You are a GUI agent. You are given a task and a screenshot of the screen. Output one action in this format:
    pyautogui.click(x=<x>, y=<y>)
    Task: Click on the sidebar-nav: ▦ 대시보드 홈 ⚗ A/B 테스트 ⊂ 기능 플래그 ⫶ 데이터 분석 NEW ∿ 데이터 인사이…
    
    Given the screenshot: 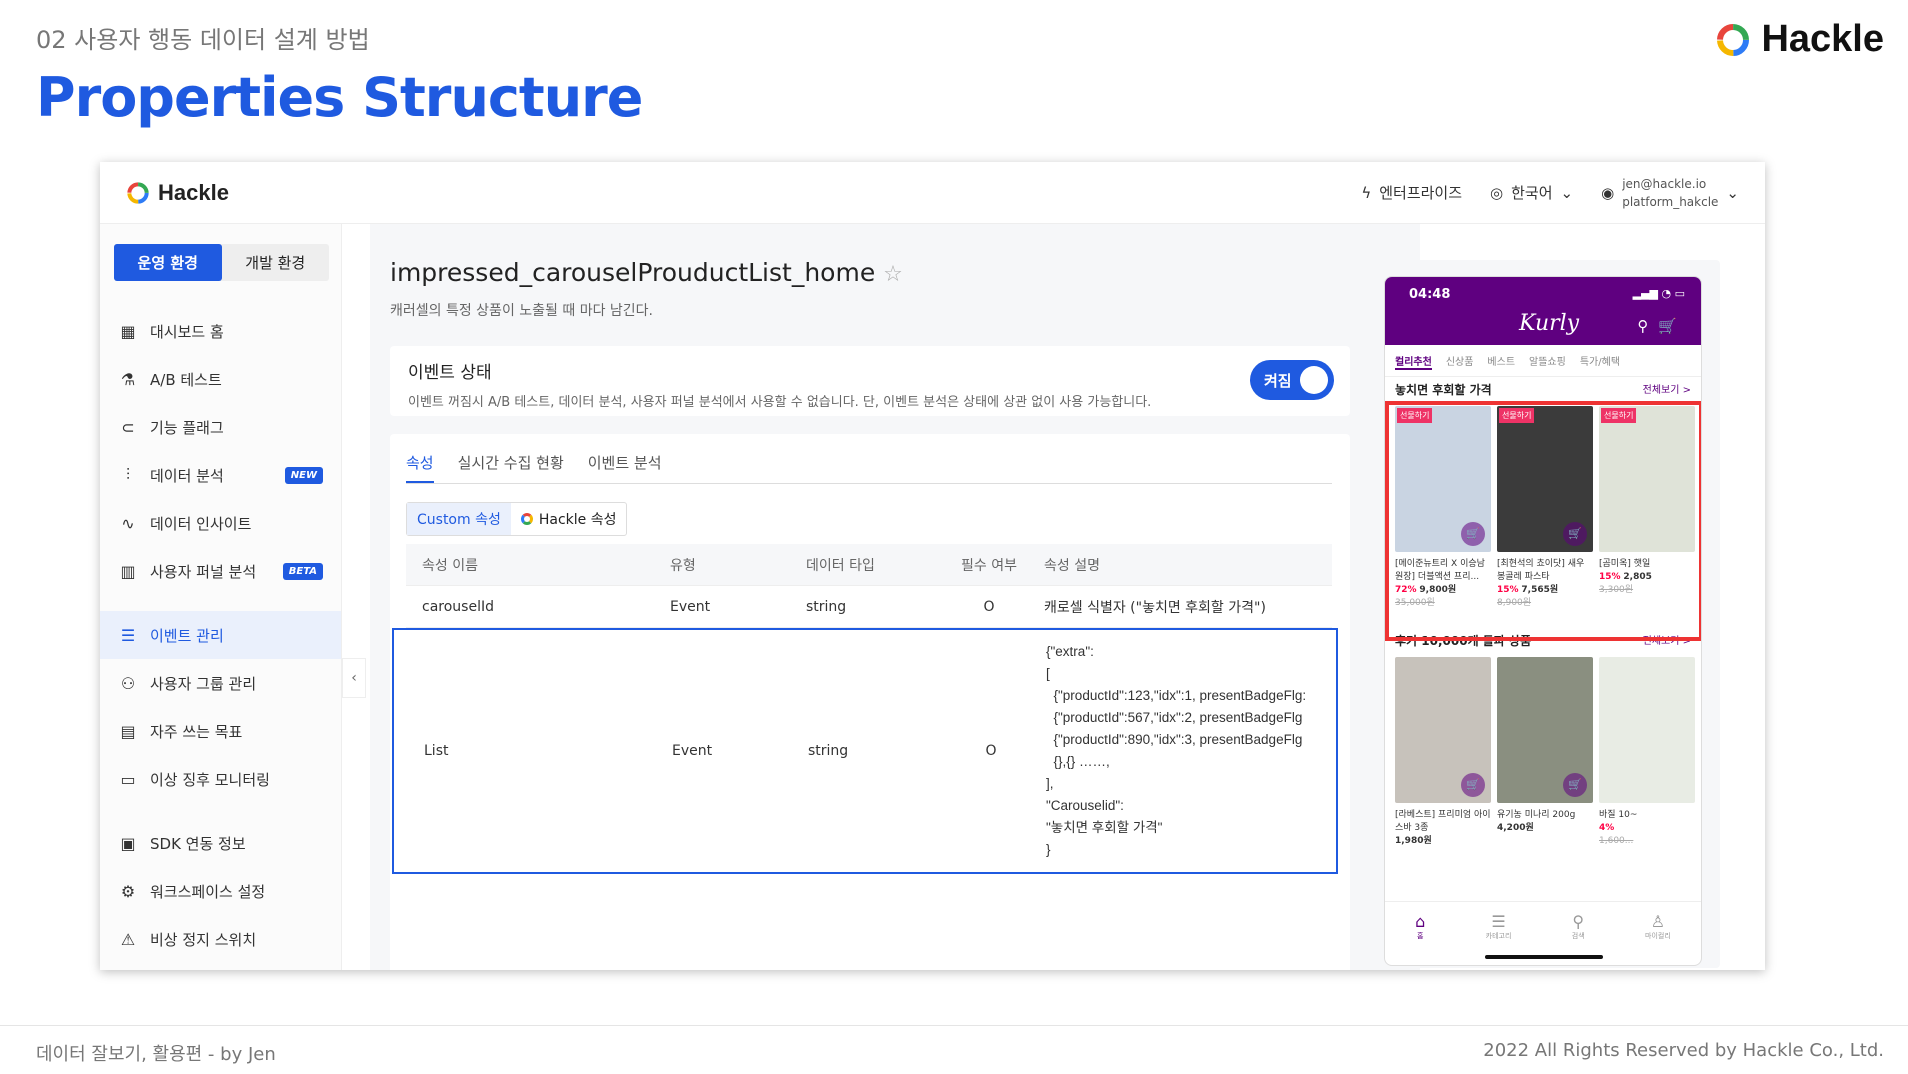 What is the action you would take?
    pyautogui.click(x=220, y=635)
    